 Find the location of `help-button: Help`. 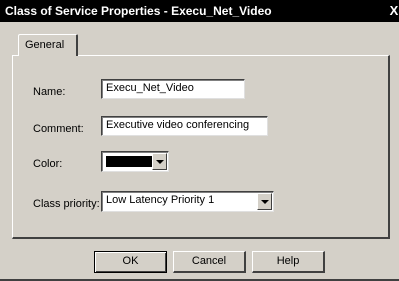

help-button: Help is located at coordinates (288, 262).